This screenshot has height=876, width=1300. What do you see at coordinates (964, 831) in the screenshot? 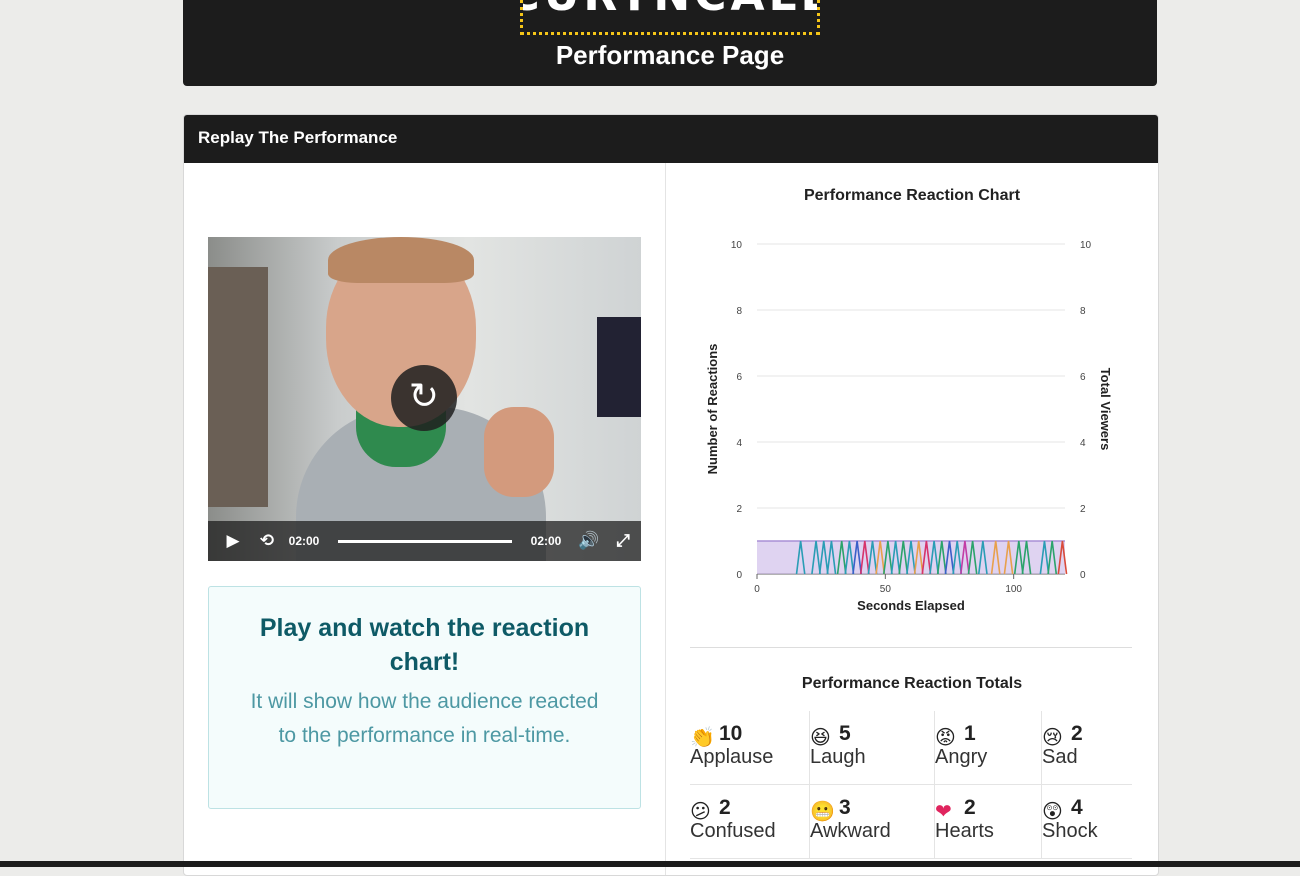
I see `reaction-label: Hearts` at bounding box center [964, 831].